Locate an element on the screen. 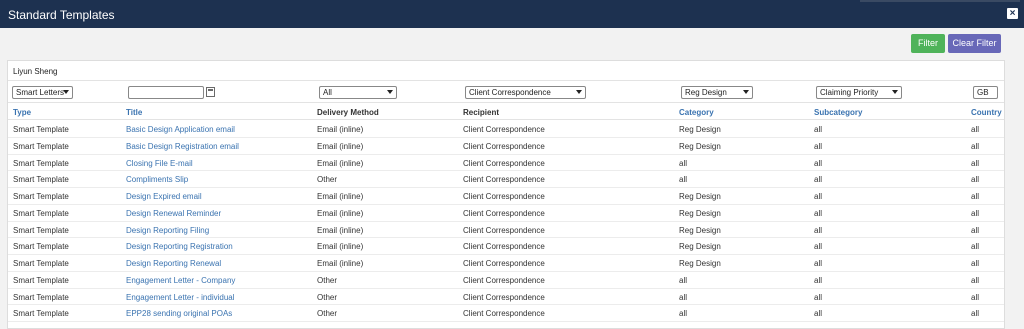  title-link: Design Expired email is located at coordinates (164, 196).